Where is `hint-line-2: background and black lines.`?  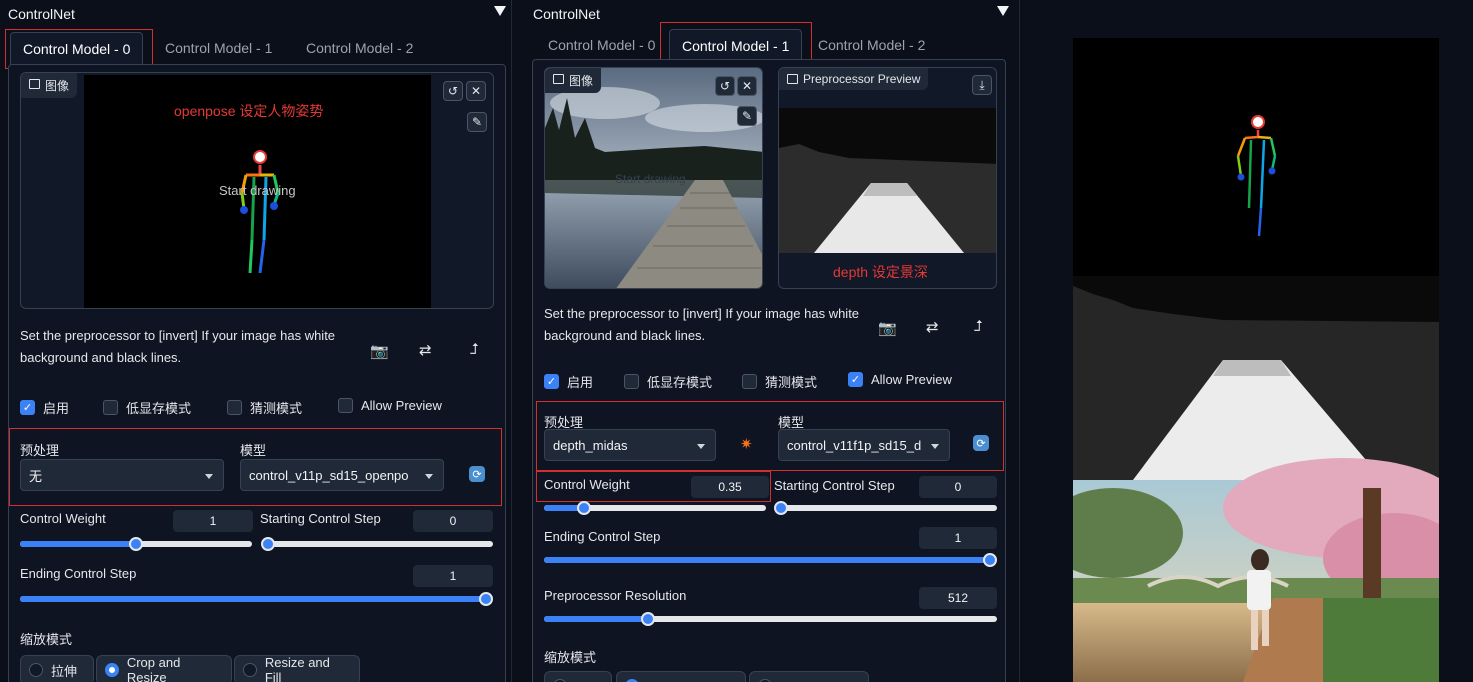
hint-line-2: background and black lines. is located at coordinates (625, 335).